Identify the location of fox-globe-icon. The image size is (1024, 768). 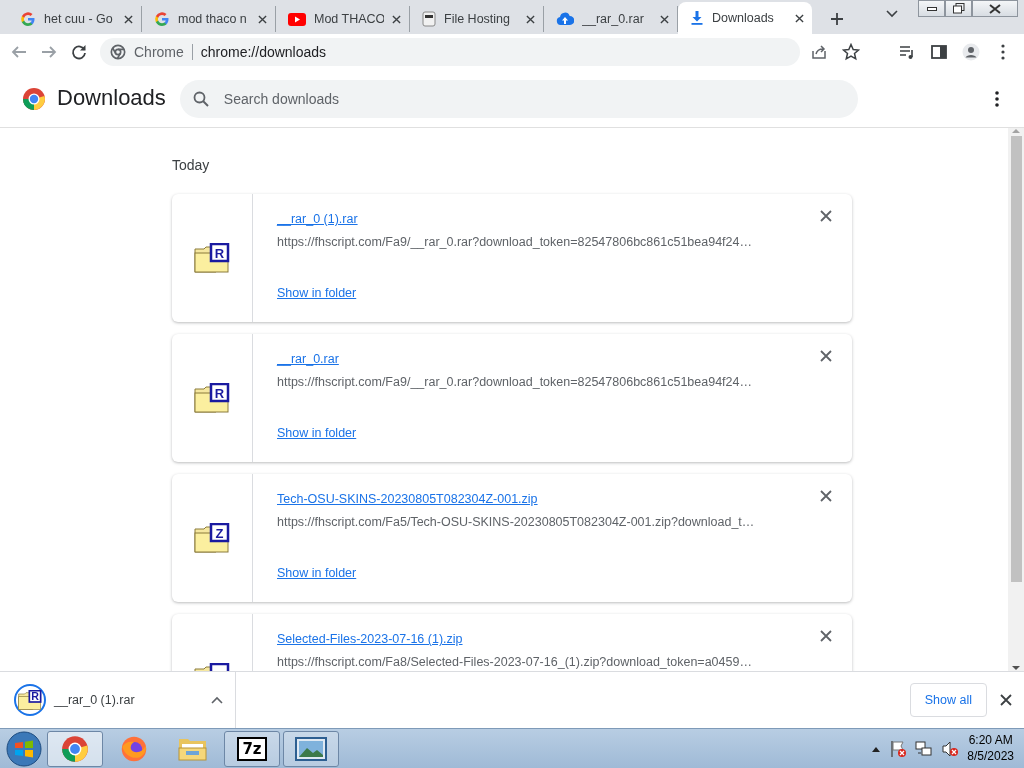
(134, 748).